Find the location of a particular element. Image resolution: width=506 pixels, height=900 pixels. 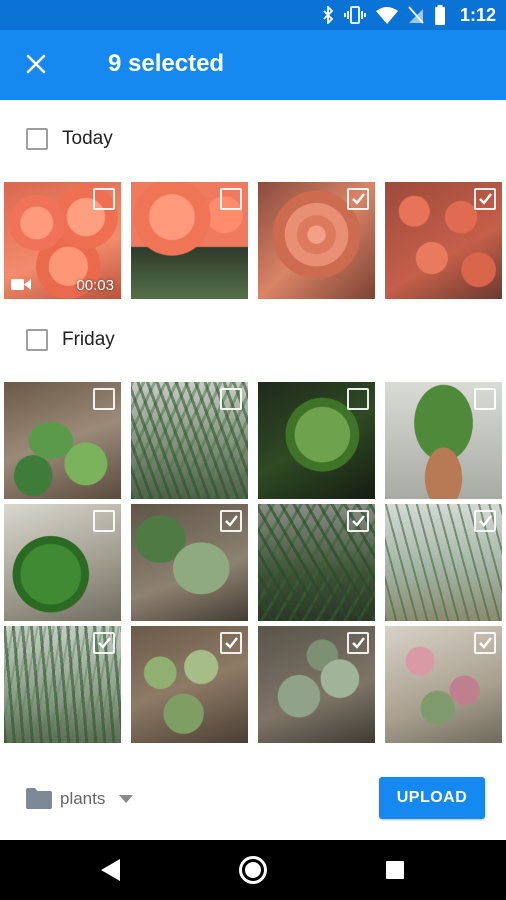

section-label-friday: Friday is located at coordinates (88, 339).